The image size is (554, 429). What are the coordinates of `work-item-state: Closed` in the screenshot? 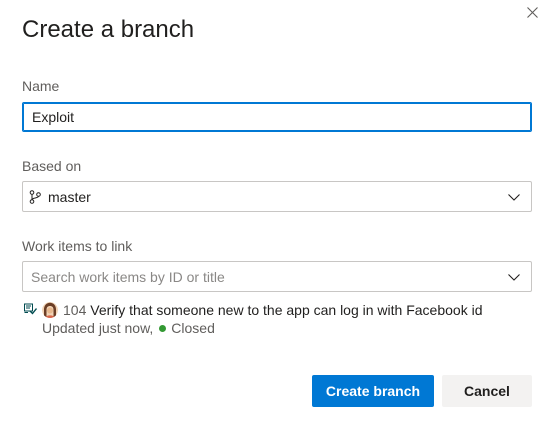 It's located at (193, 328).